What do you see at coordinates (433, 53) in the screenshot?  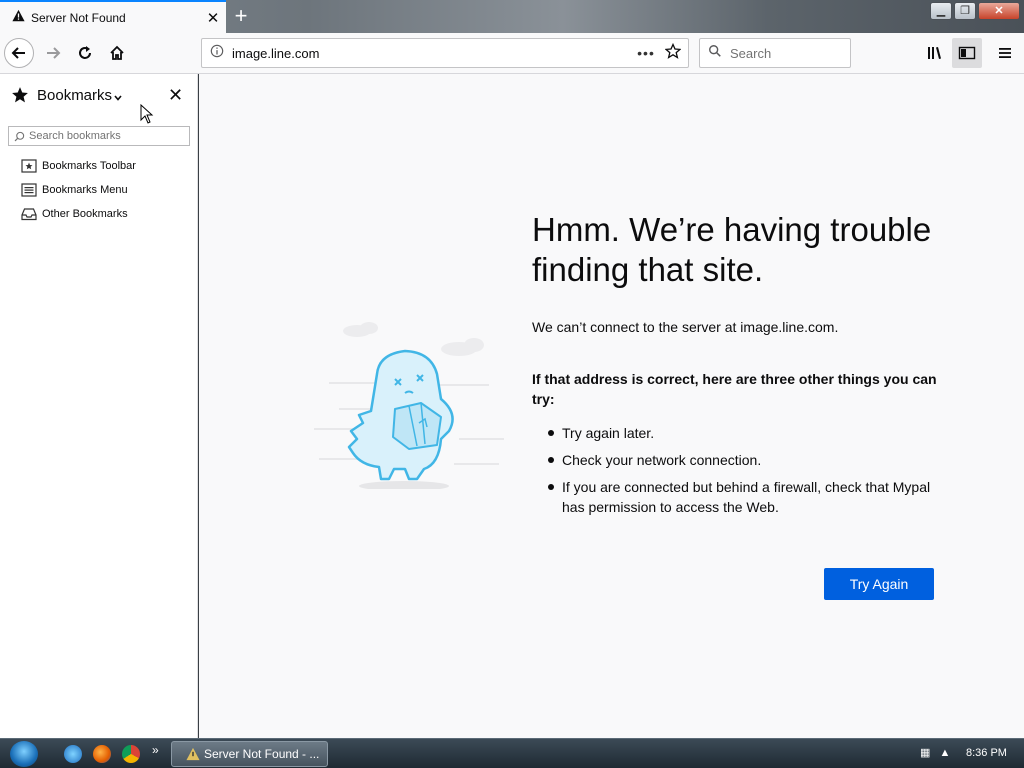 I see `url-text: image.line.com` at bounding box center [433, 53].